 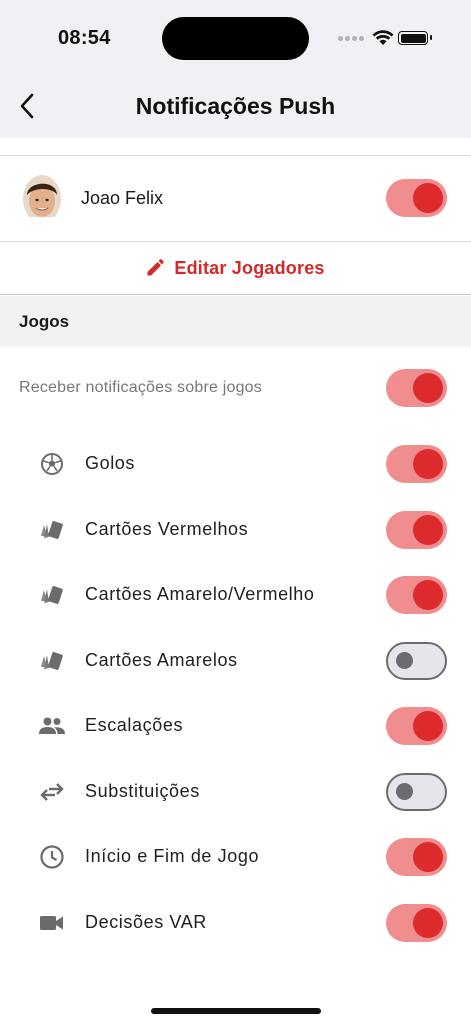 What do you see at coordinates (235, 792) in the screenshot?
I see `option-row-substitutions: Substituições` at bounding box center [235, 792].